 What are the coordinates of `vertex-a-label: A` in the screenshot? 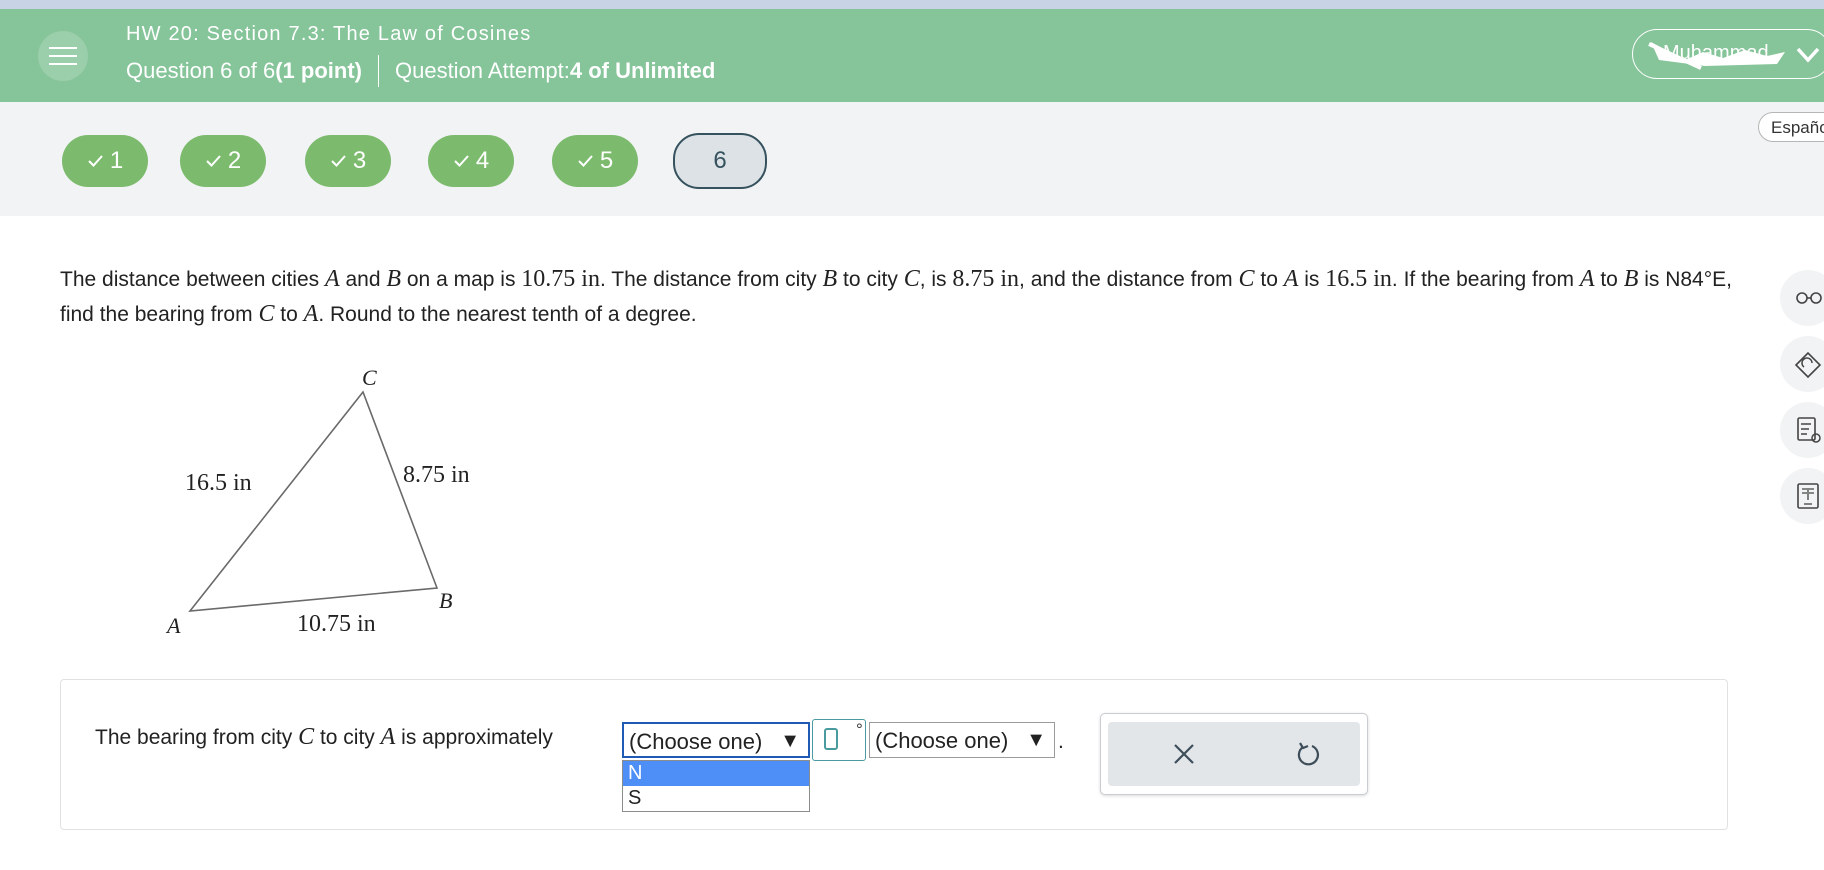 It's located at (173, 625).